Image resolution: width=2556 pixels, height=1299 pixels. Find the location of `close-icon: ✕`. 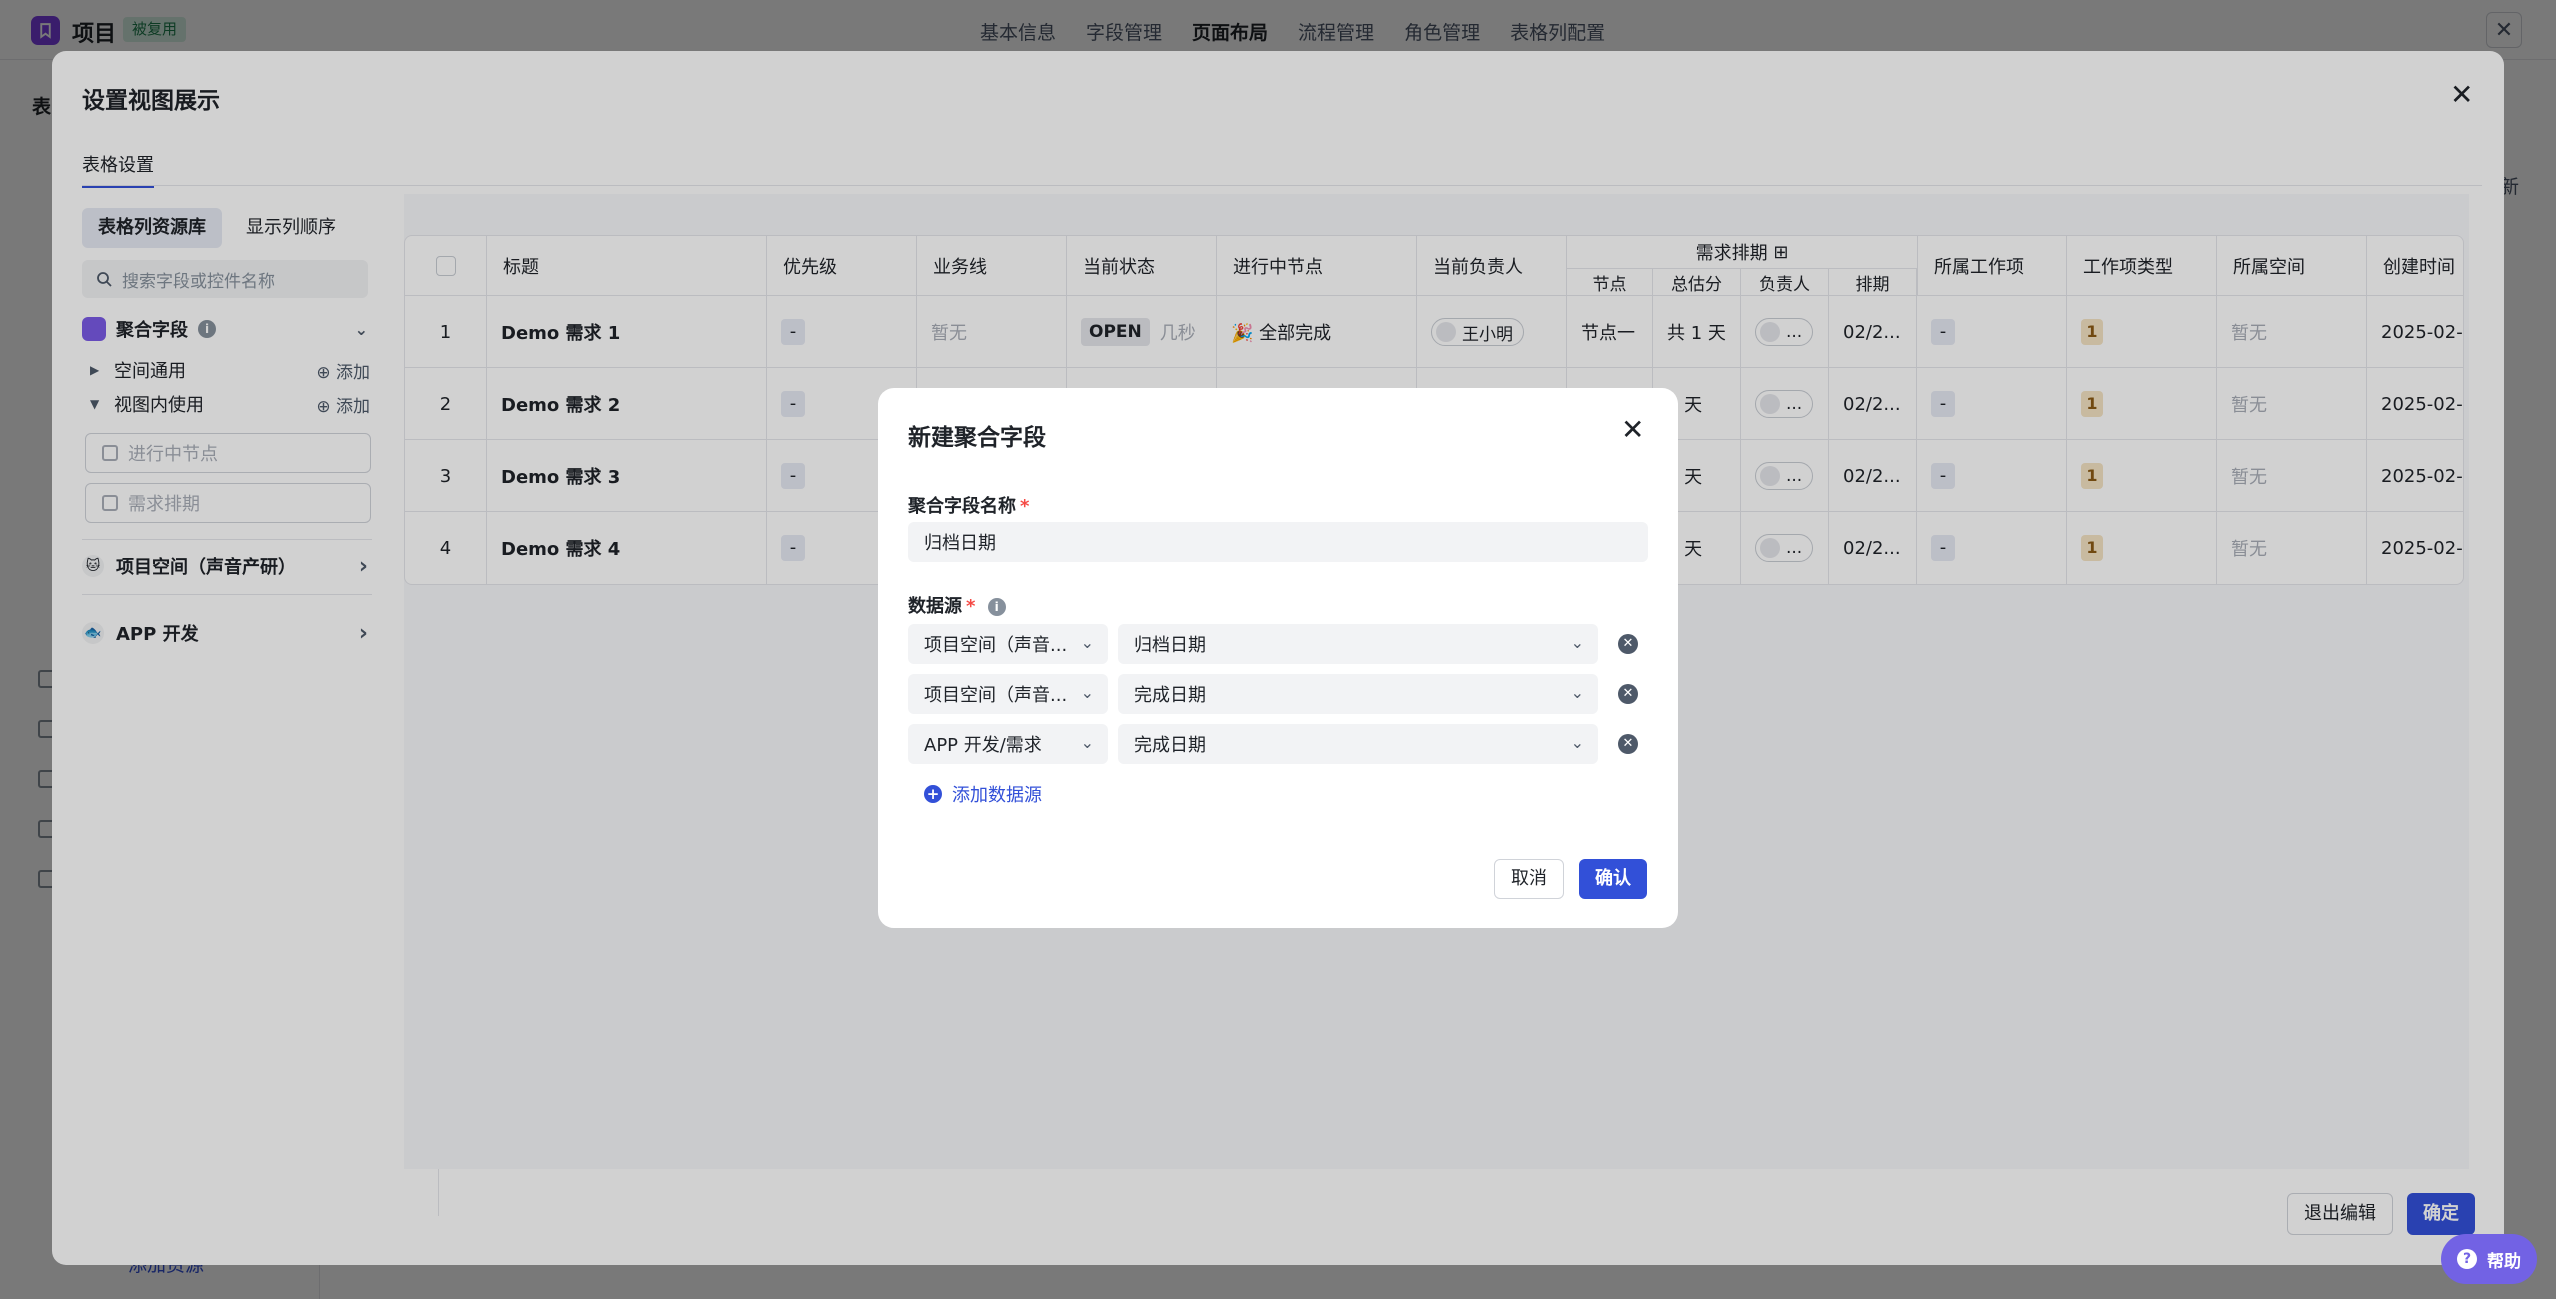

close-icon: ✕ is located at coordinates (1632, 430).